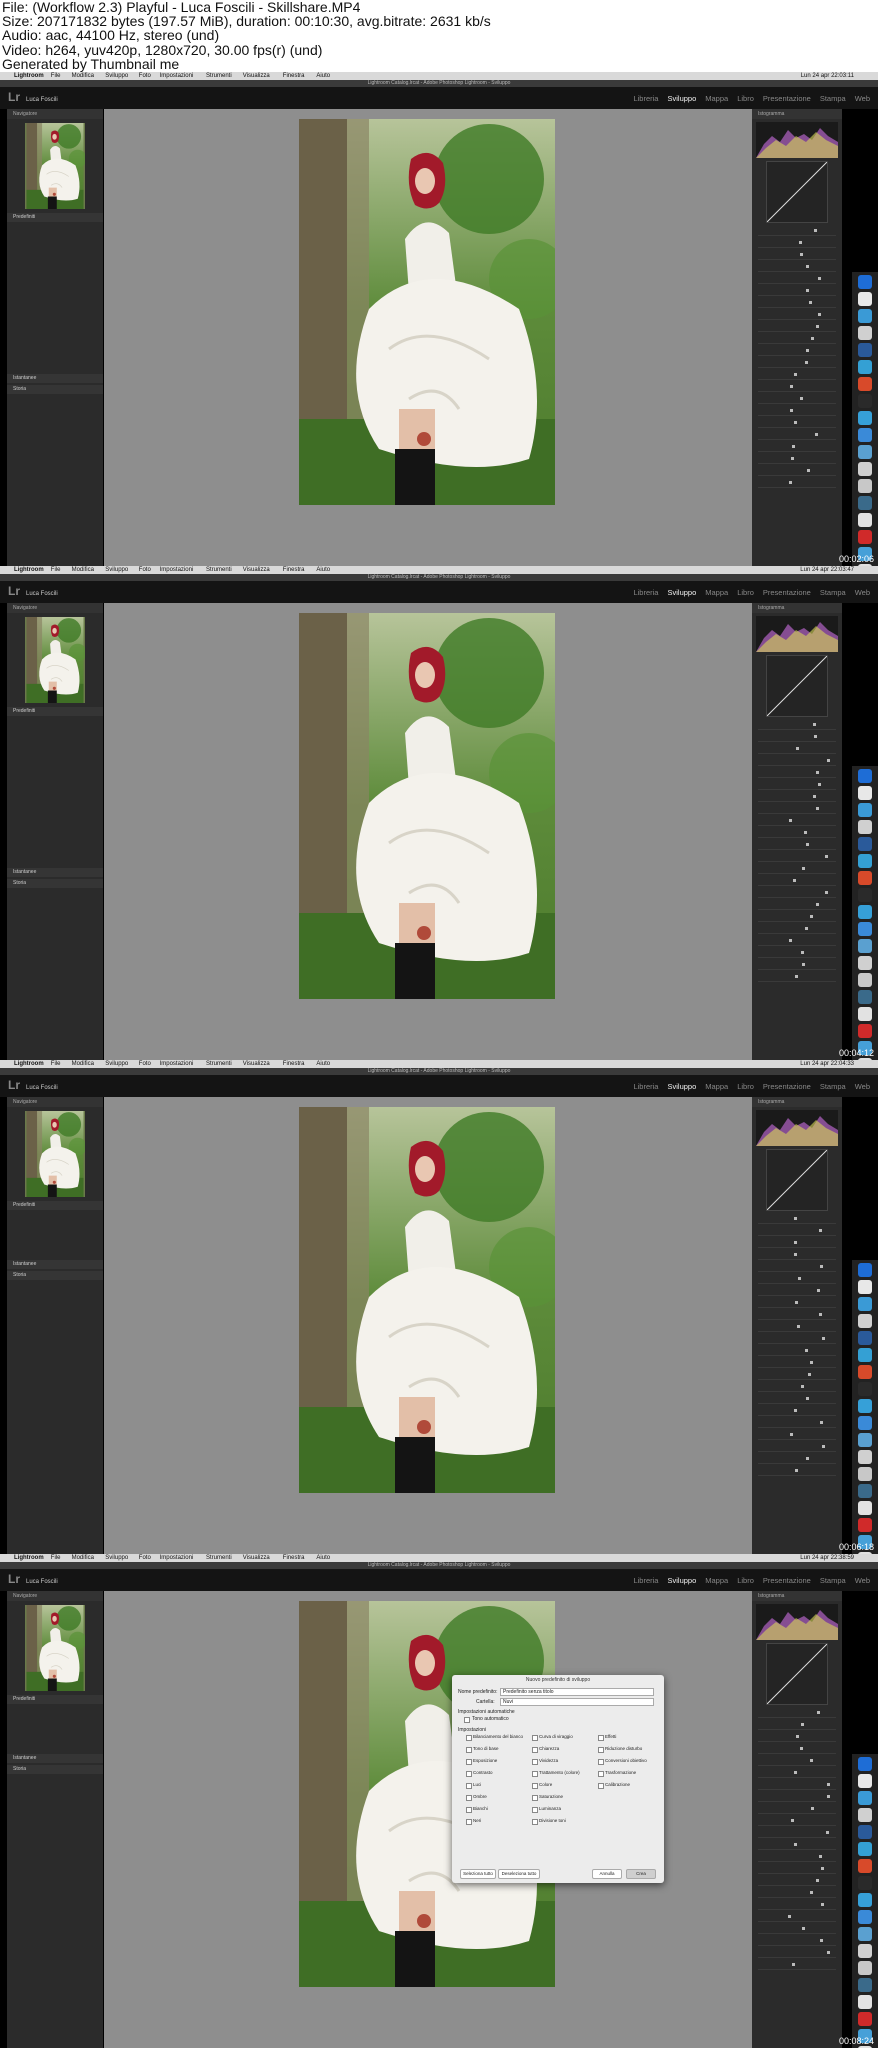 This screenshot has width=878, height=2048. I want to click on snapshots-section-header: Istantanee, so click(55, 378).